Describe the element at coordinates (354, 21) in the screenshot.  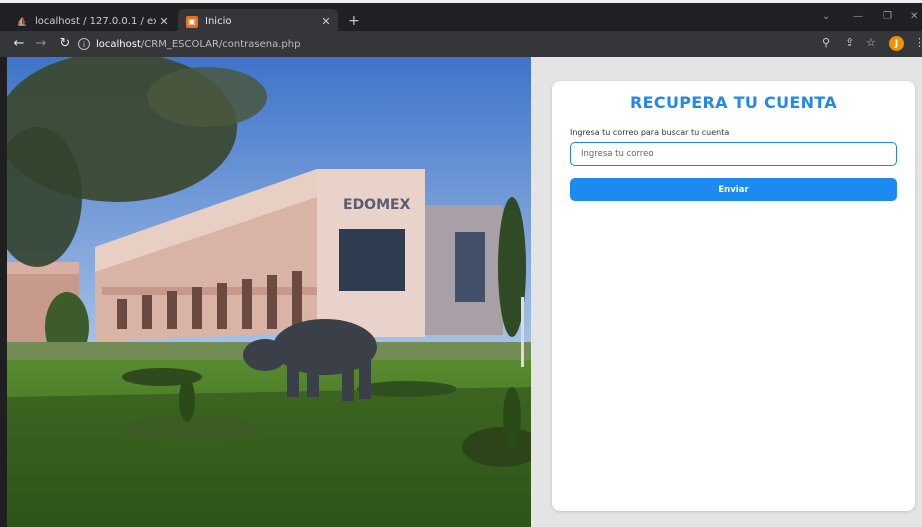
I see `new-tab-button: +` at that location.